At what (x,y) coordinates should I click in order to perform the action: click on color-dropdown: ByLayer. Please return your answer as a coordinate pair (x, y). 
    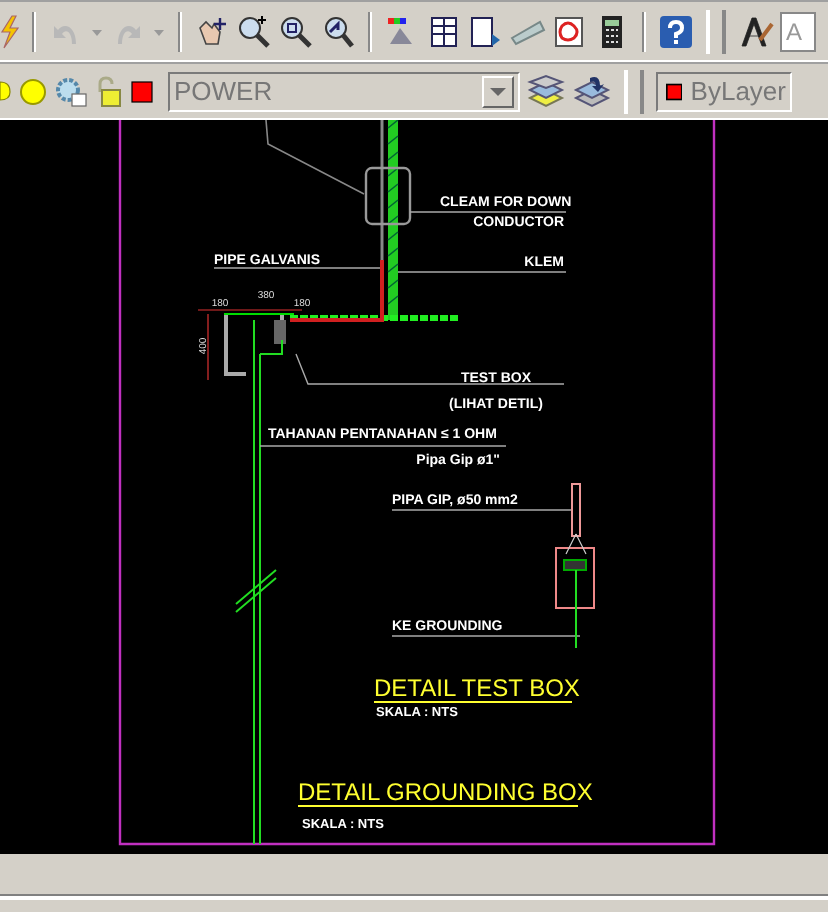
    Looking at the image, I should click on (724, 91).